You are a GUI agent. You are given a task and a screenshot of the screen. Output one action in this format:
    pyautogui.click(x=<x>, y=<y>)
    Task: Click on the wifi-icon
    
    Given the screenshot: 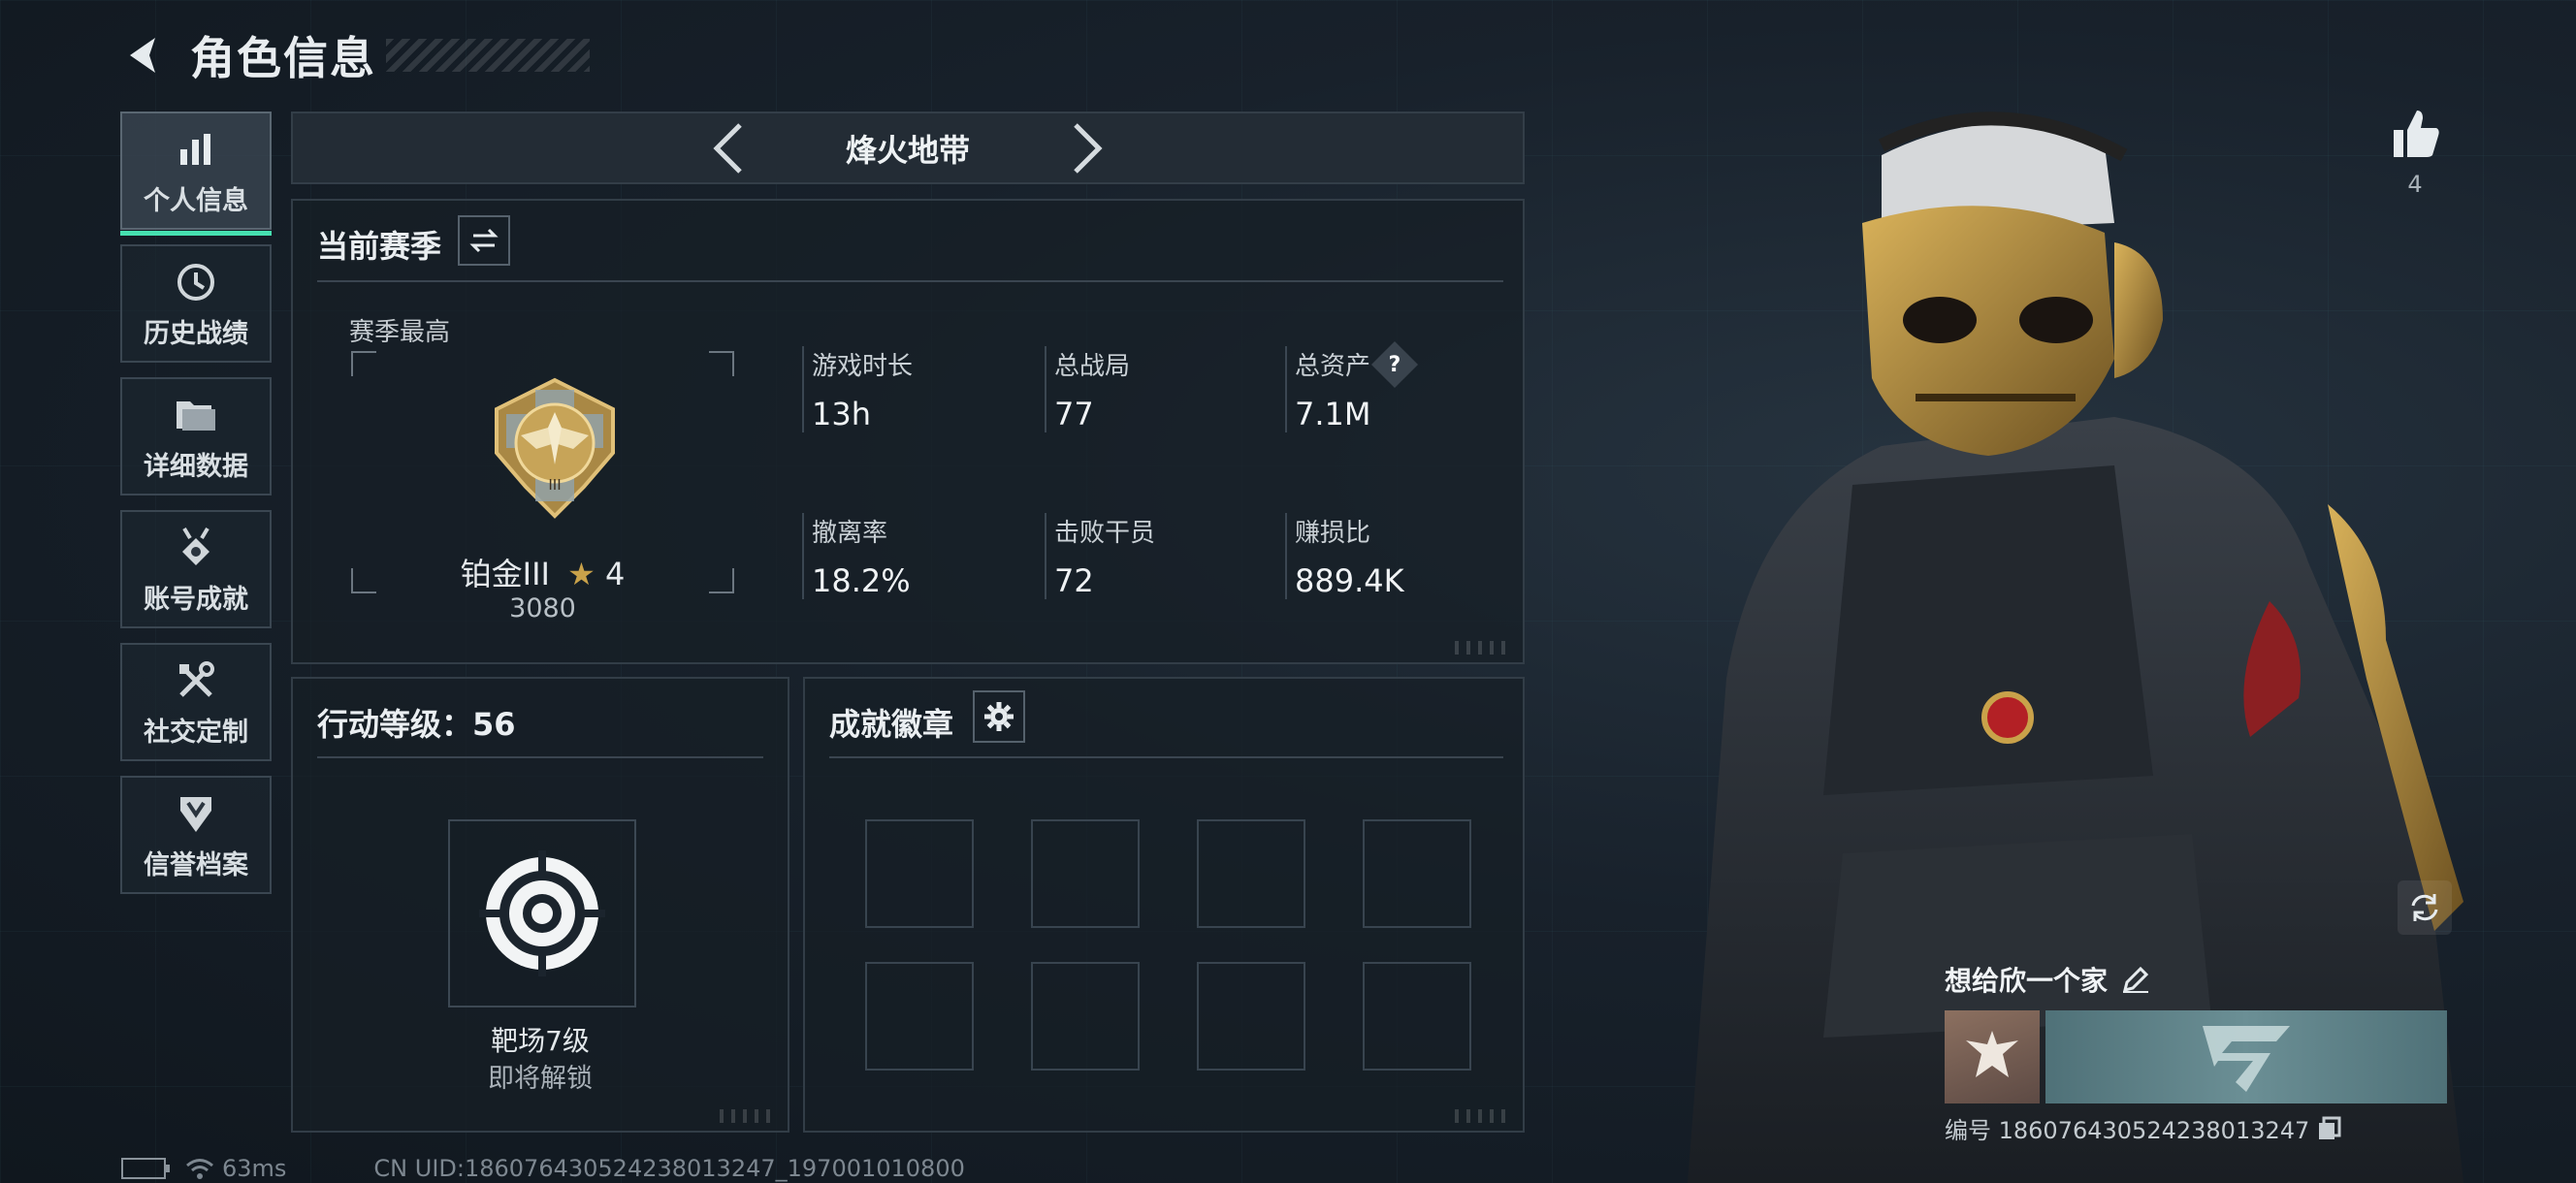 What is the action you would take?
    pyautogui.click(x=199, y=1169)
    